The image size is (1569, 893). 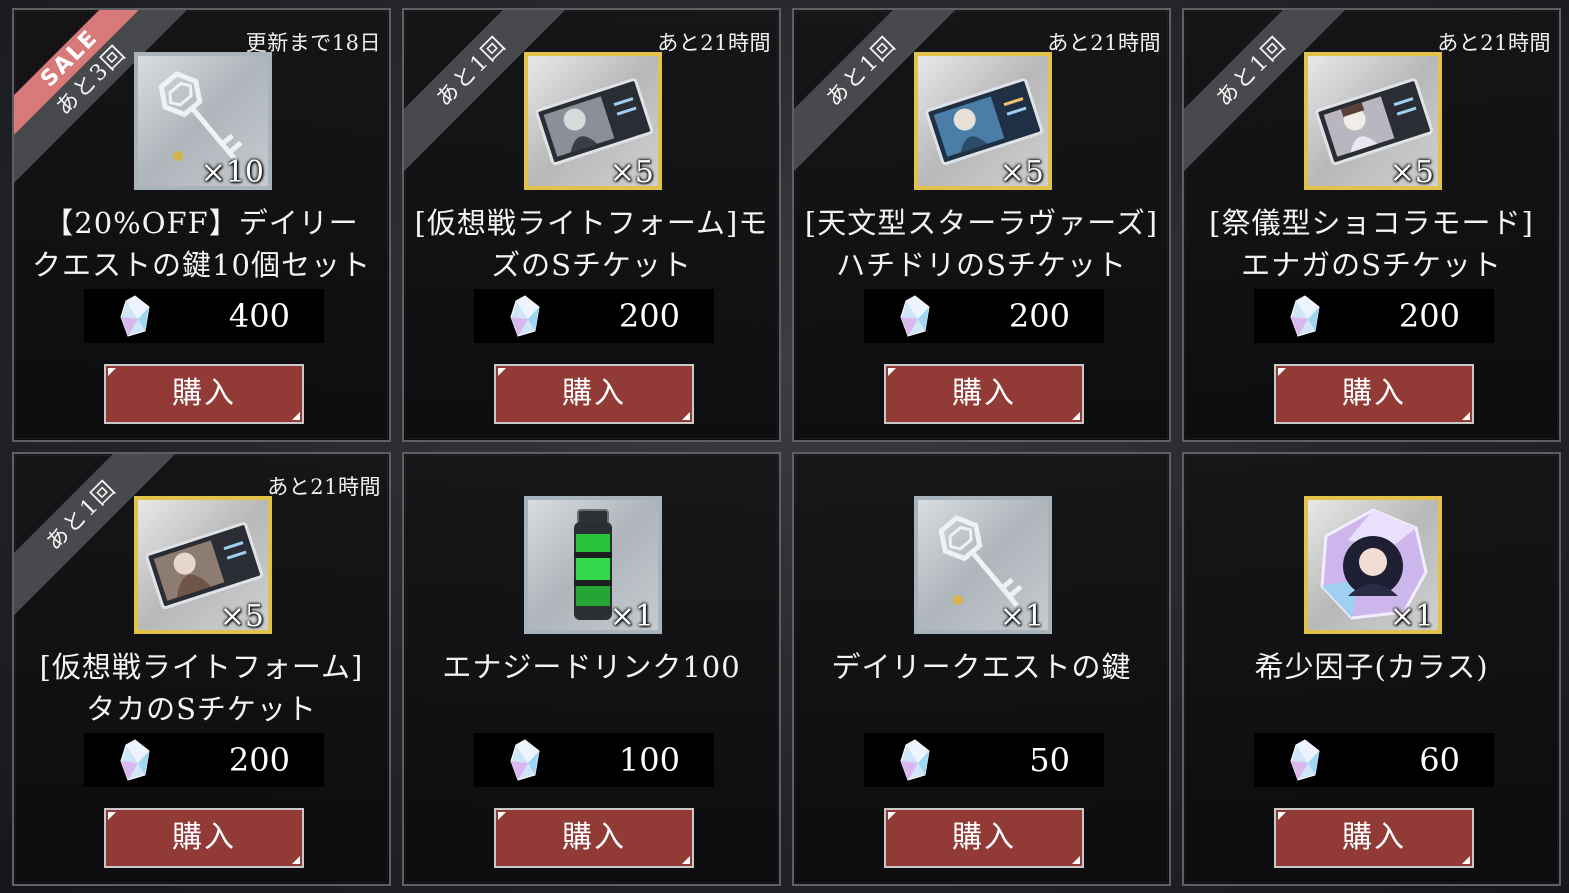 I want to click on item-quantity: ×10, so click(x=232, y=172).